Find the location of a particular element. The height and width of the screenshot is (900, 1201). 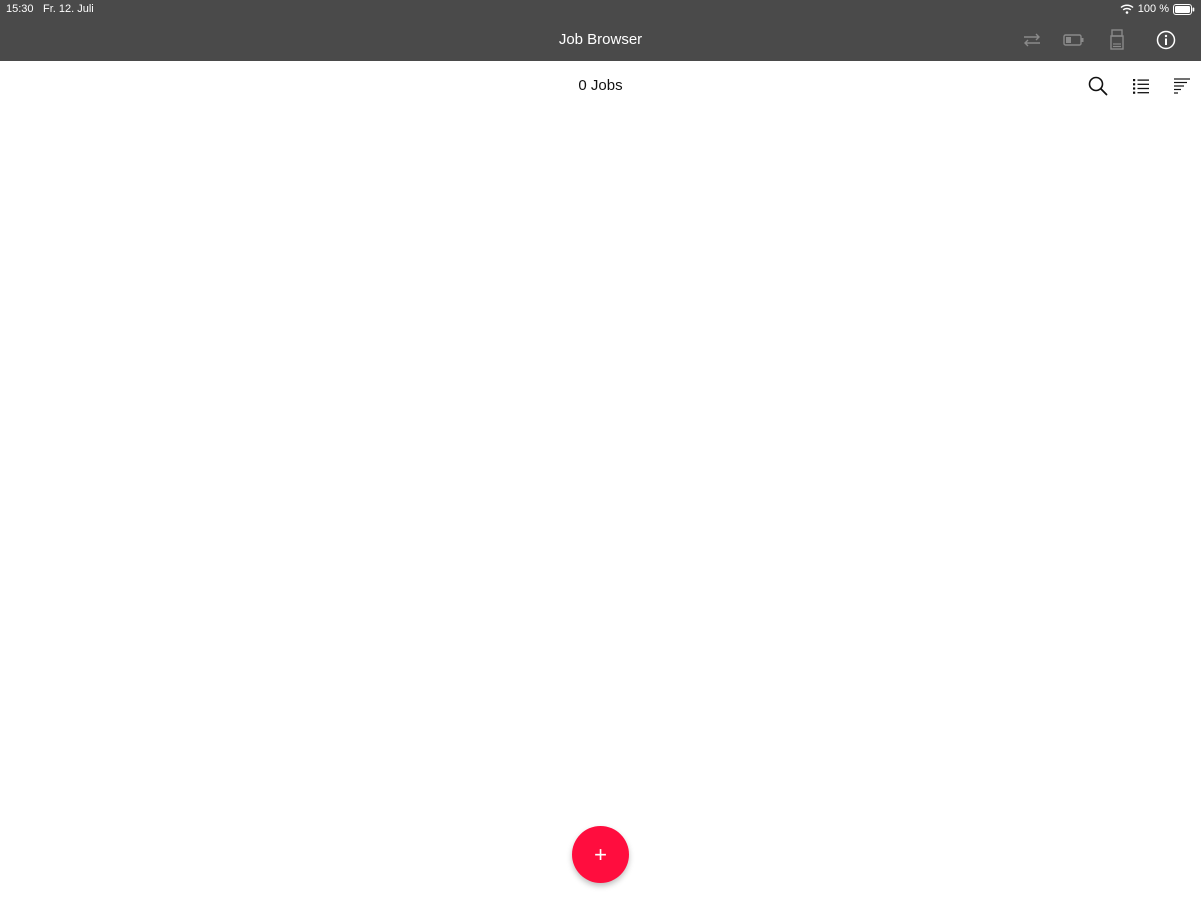

top-navigation-bar: 15:30 Fr. 12. Juli 100 % Job Browser is located at coordinates (600, 30).